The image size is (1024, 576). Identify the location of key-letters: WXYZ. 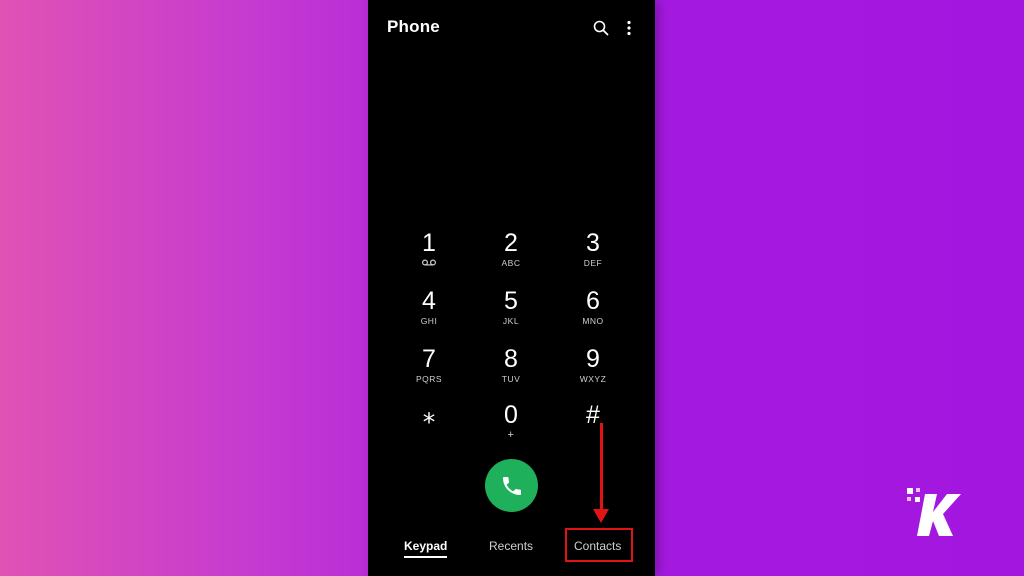
(593, 379).